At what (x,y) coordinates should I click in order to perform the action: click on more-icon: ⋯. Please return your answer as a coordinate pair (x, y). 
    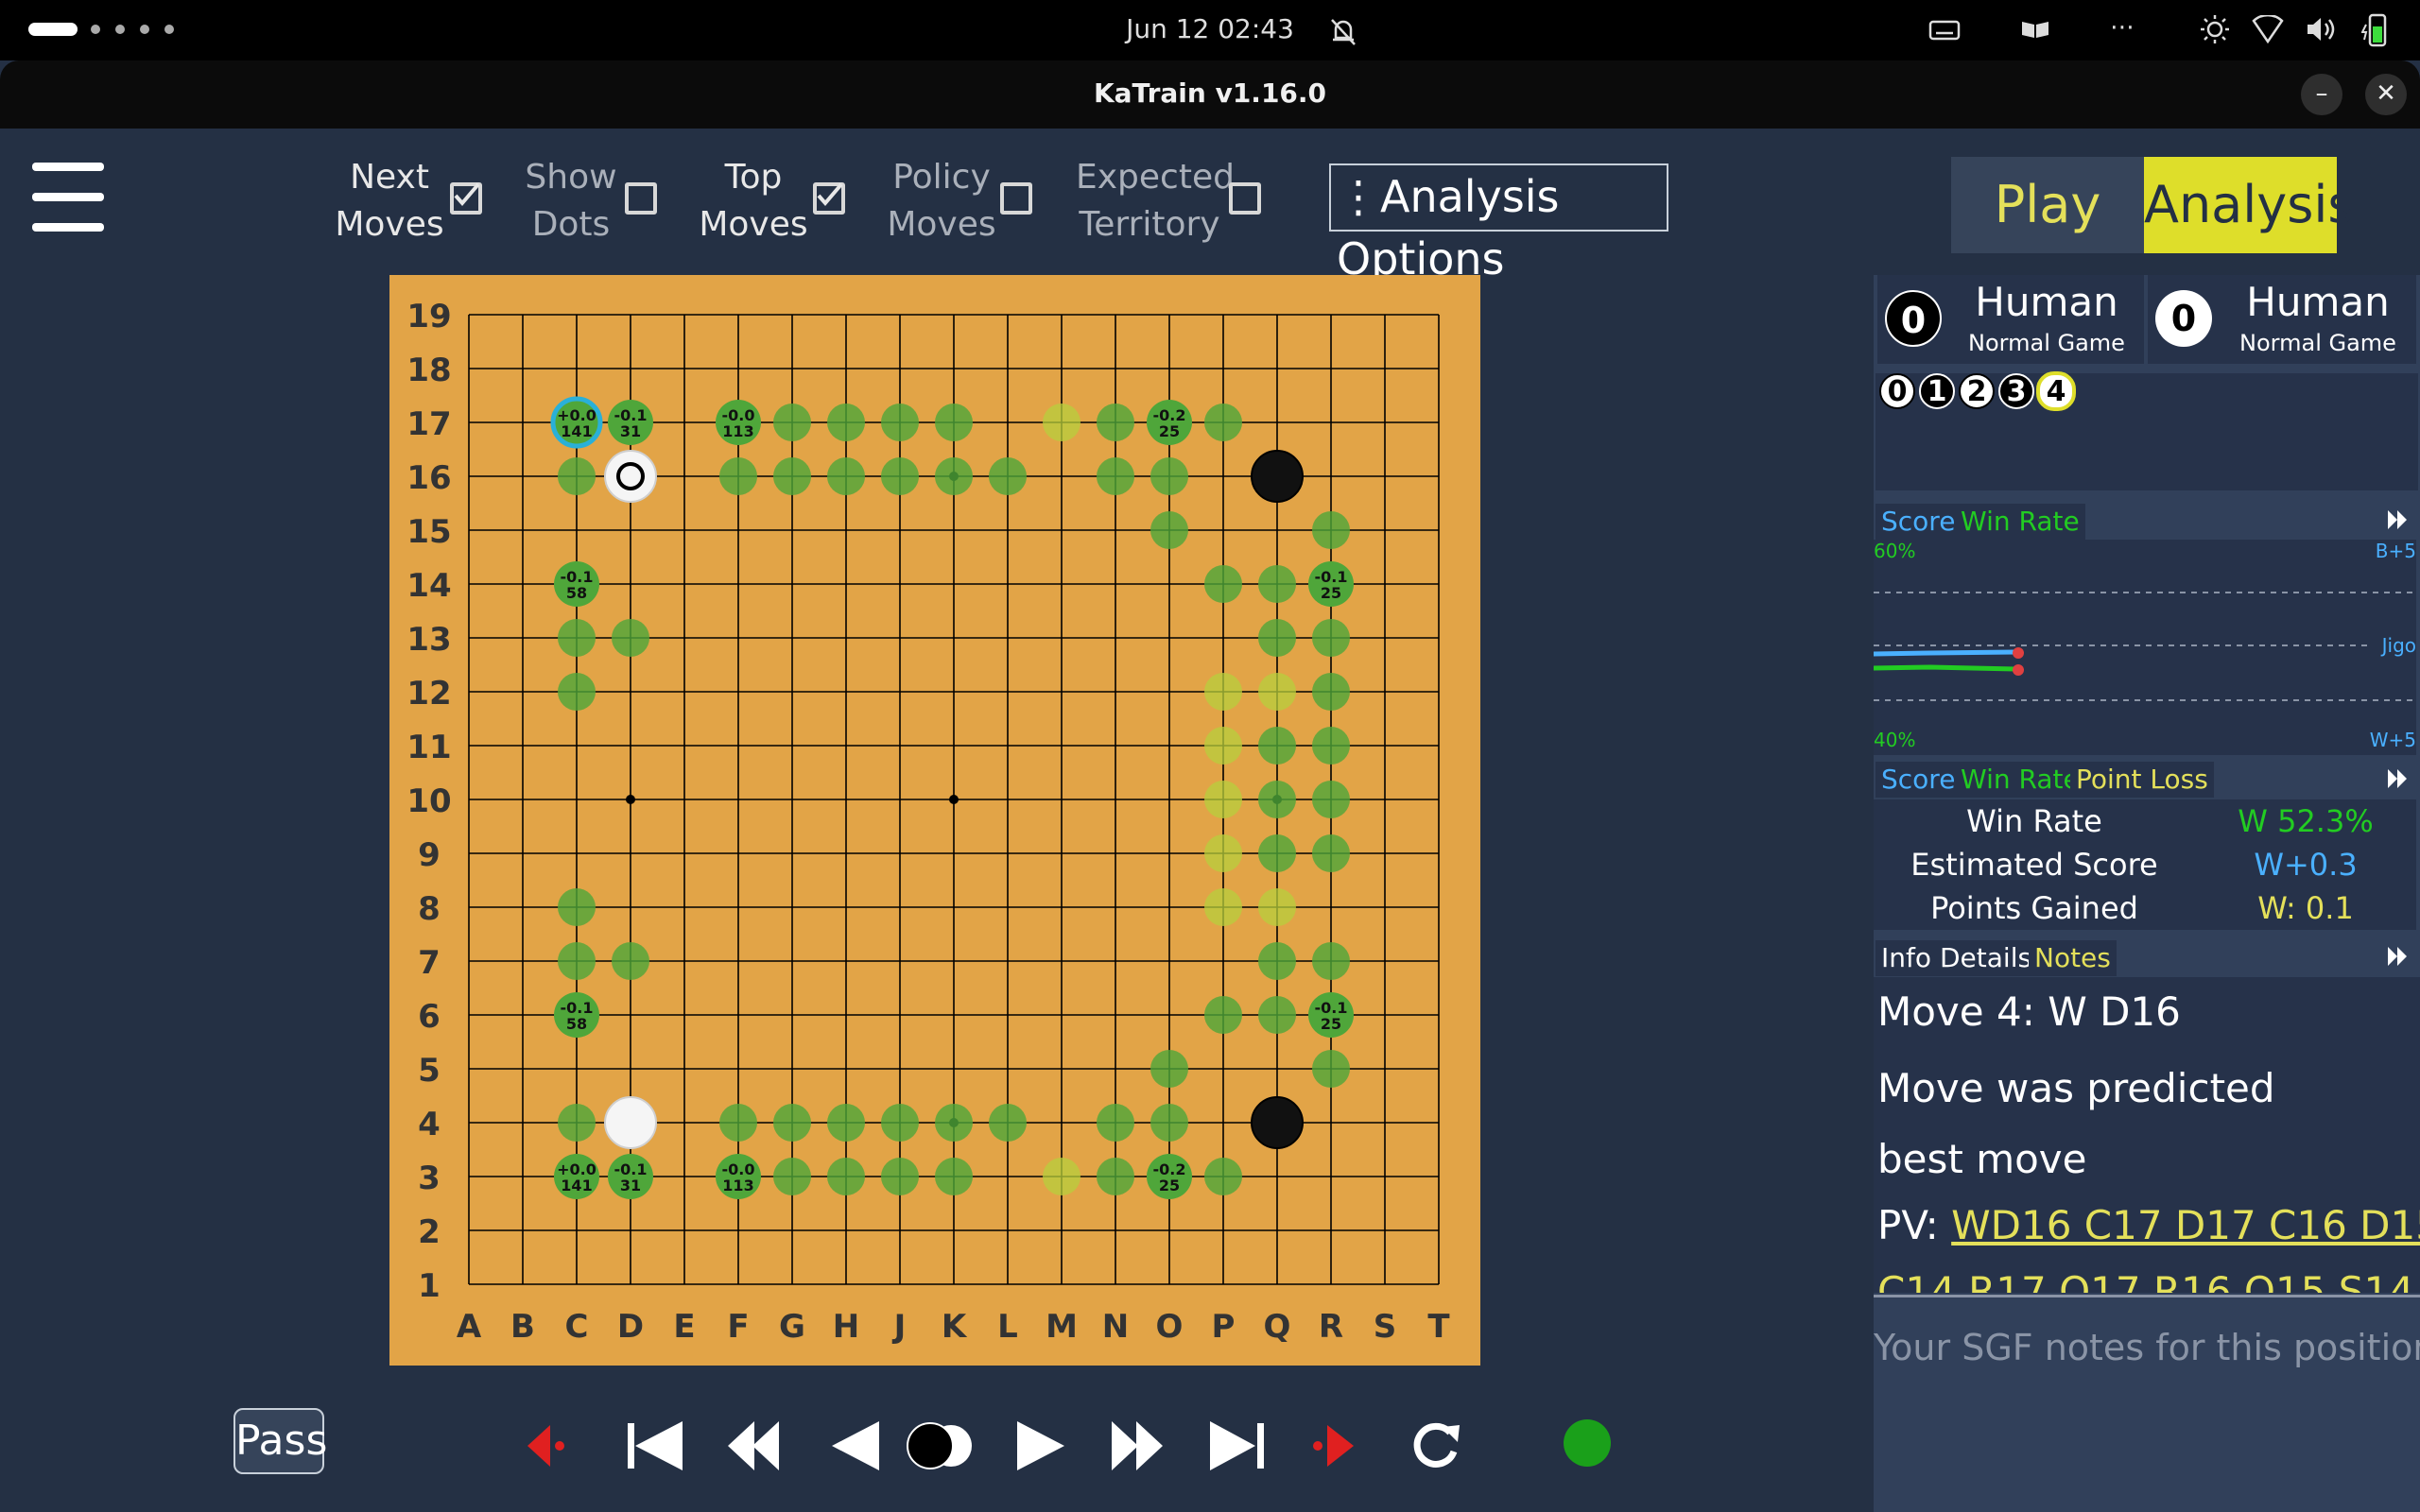
    Looking at the image, I should click on (2122, 27).